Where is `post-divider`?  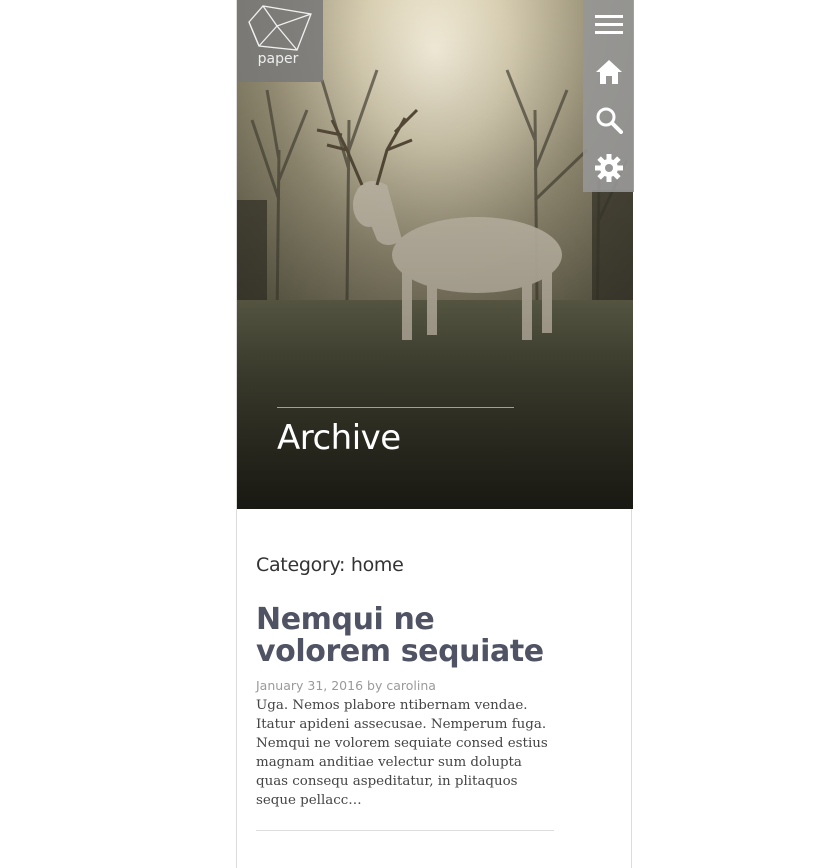 post-divider is located at coordinates (405, 830).